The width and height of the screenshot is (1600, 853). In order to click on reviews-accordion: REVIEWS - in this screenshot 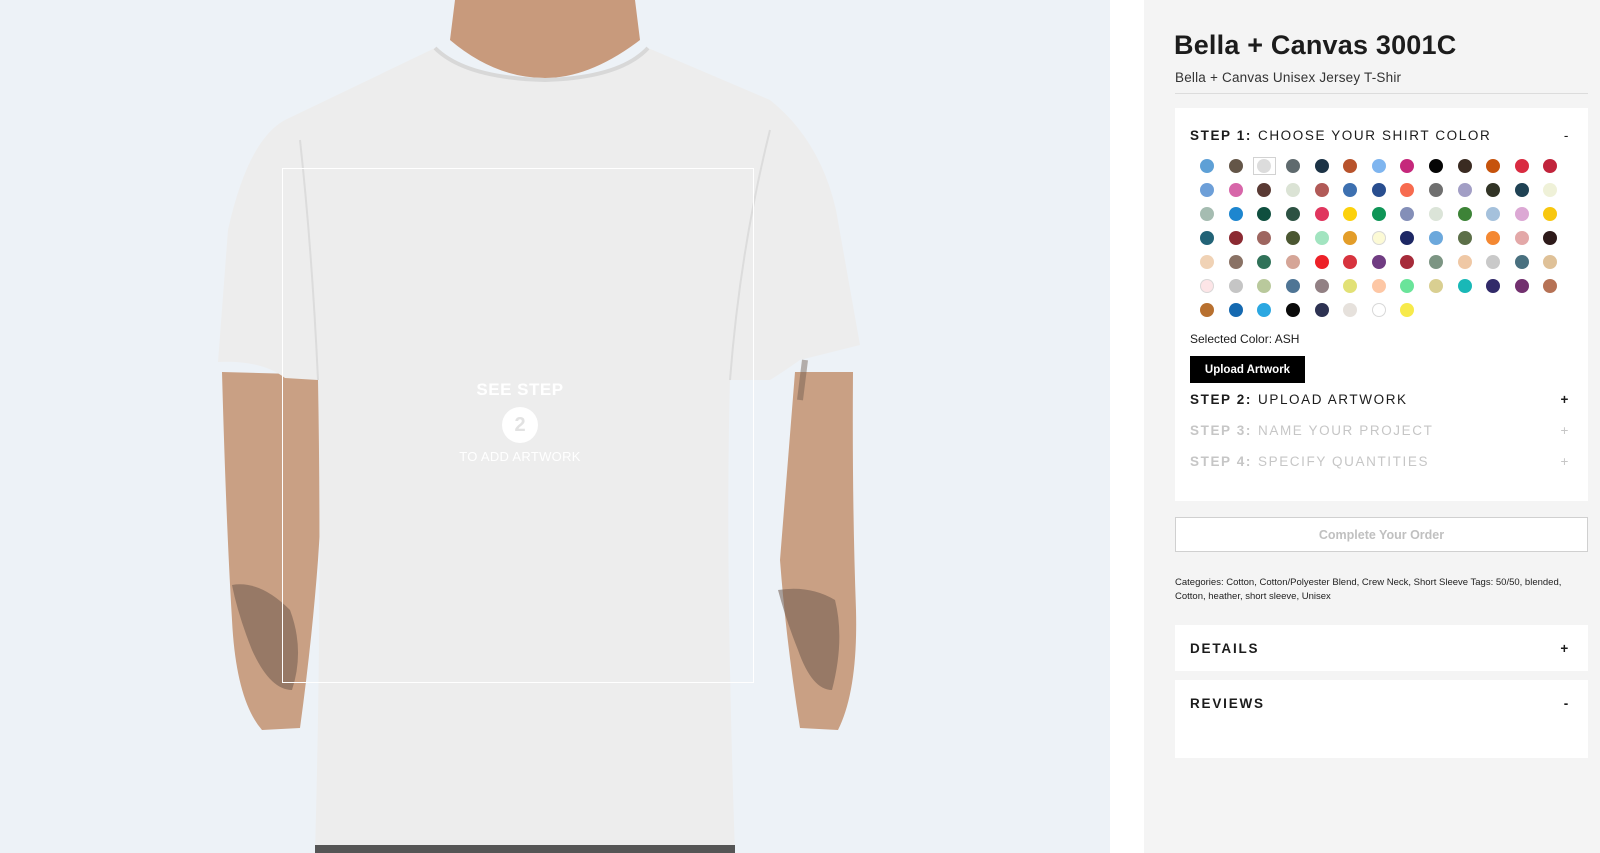, I will do `click(1381, 719)`.